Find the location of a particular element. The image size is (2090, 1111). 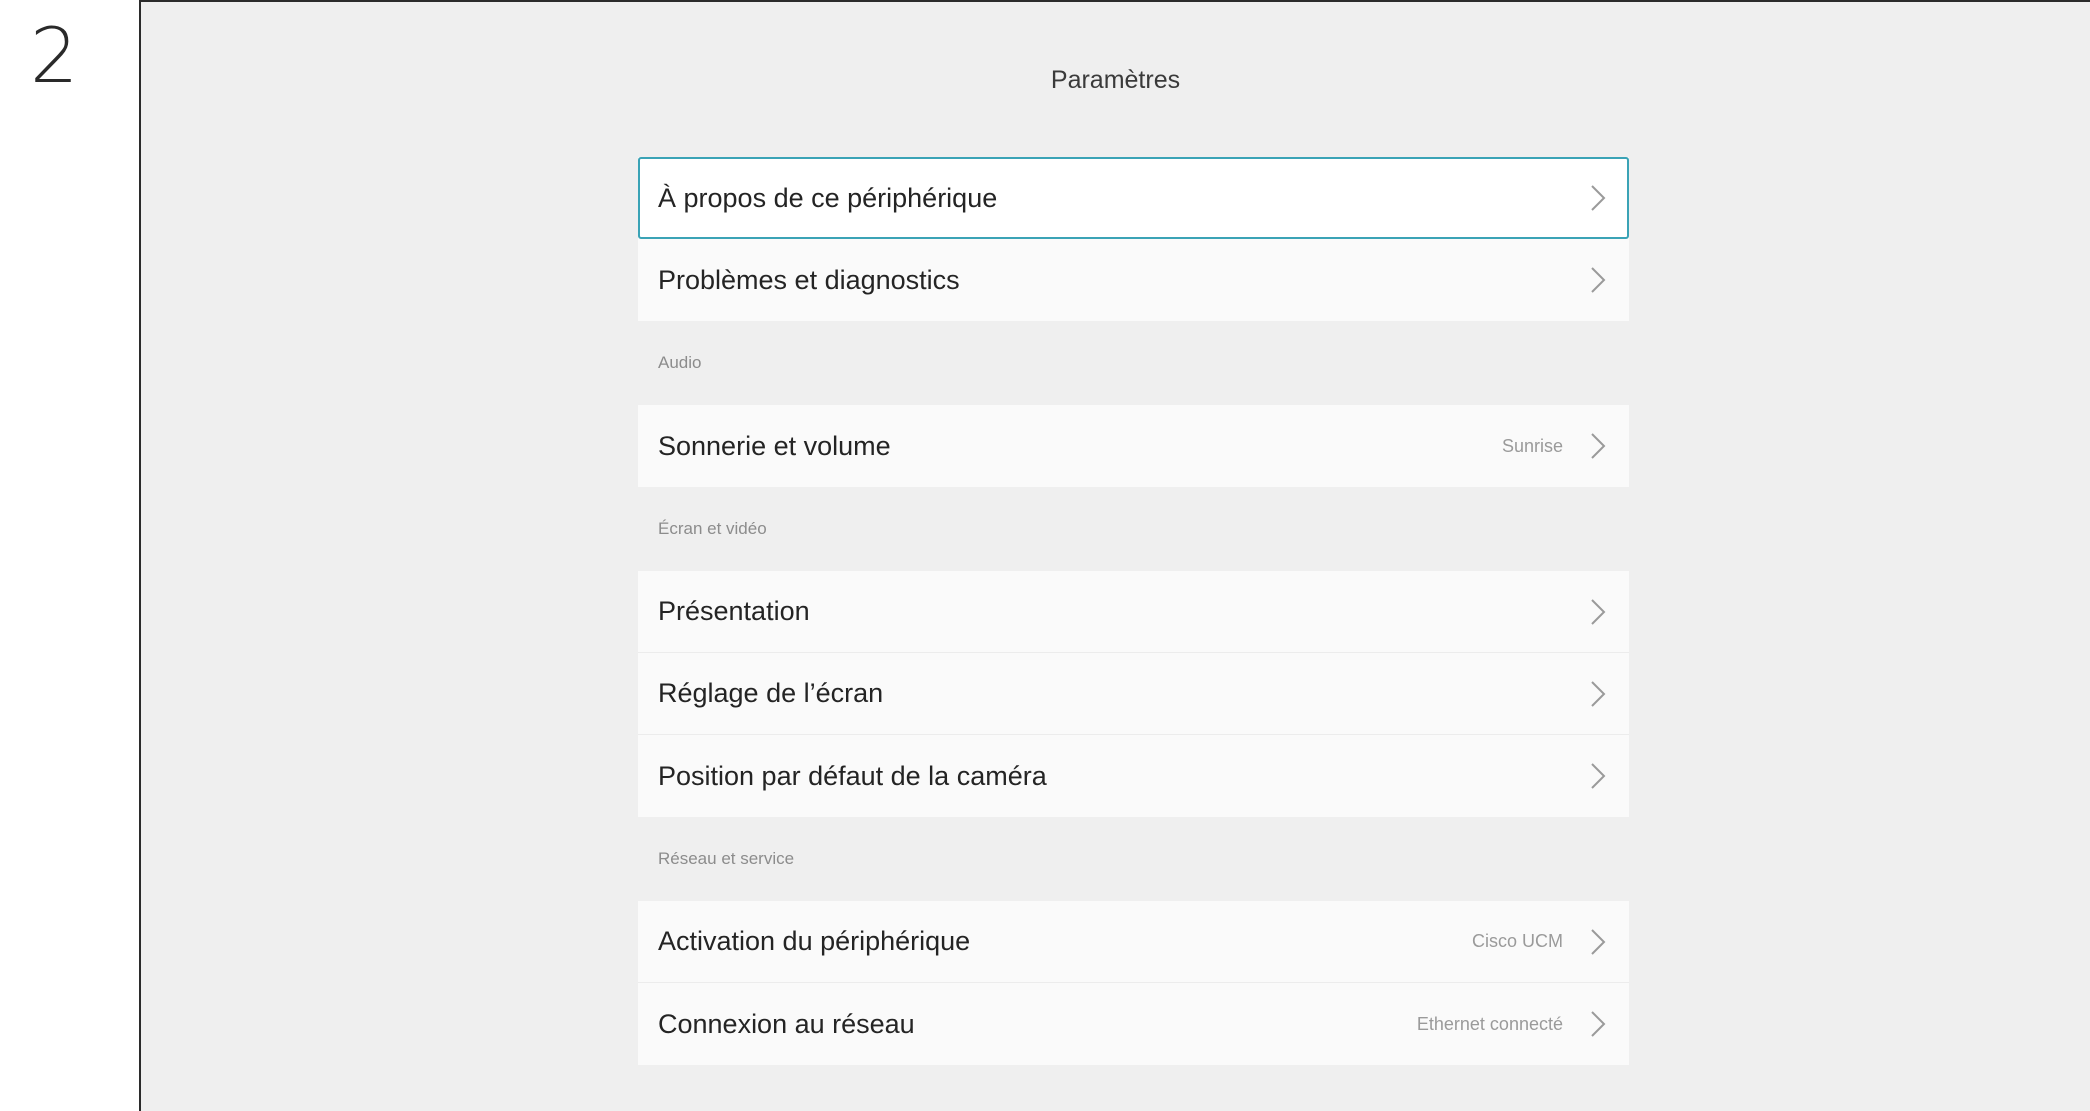

settings-item-value: Sunrise is located at coordinates (1532, 445).